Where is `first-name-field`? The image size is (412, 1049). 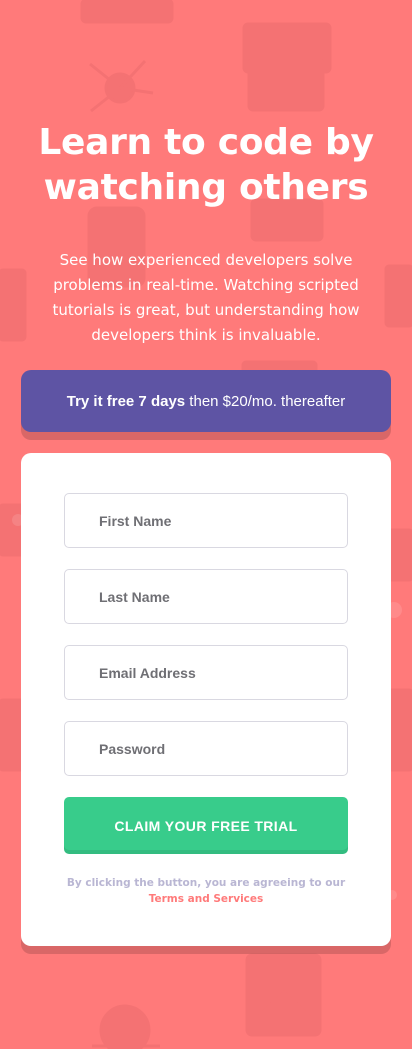 first-name-field is located at coordinates (206, 520).